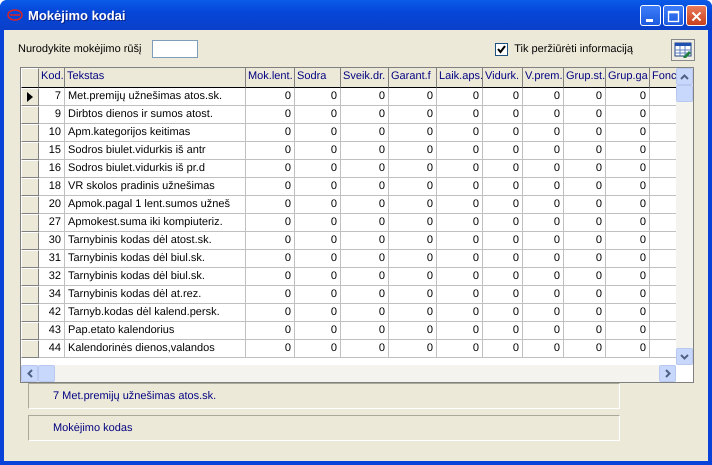 Image resolution: width=712 pixels, height=465 pixels. I want to click on column-header: Mok.lent., so click(270, 78).